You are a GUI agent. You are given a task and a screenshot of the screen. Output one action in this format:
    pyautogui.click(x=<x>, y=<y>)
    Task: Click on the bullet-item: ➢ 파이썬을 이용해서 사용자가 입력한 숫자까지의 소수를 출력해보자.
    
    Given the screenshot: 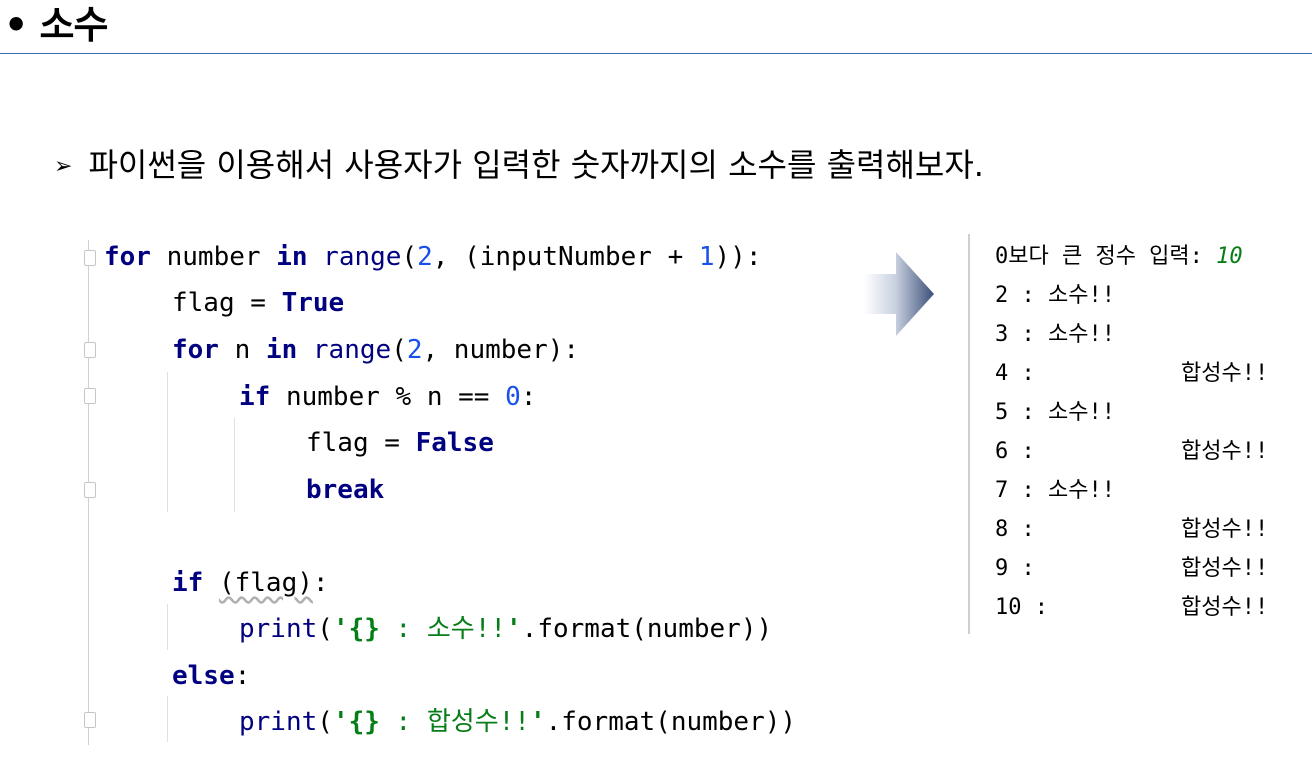 What is the action you would take?
    pyautogui.click(x=519, y=165)
    